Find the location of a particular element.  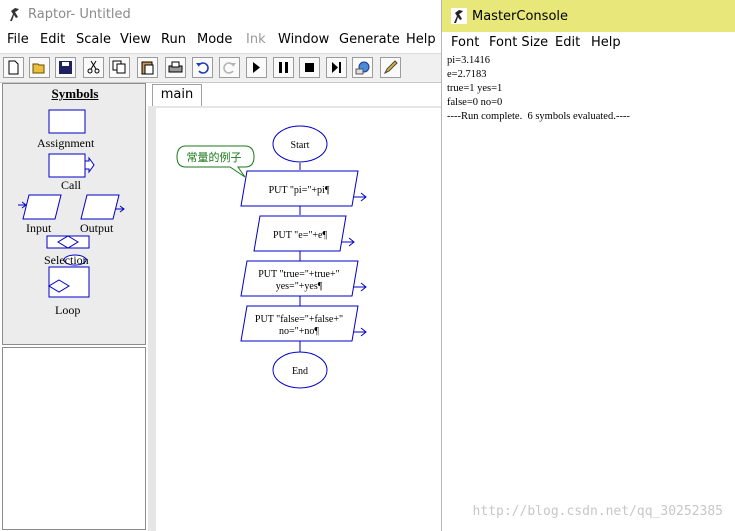

selection-label: Selection is located at coordinates (66, 260).